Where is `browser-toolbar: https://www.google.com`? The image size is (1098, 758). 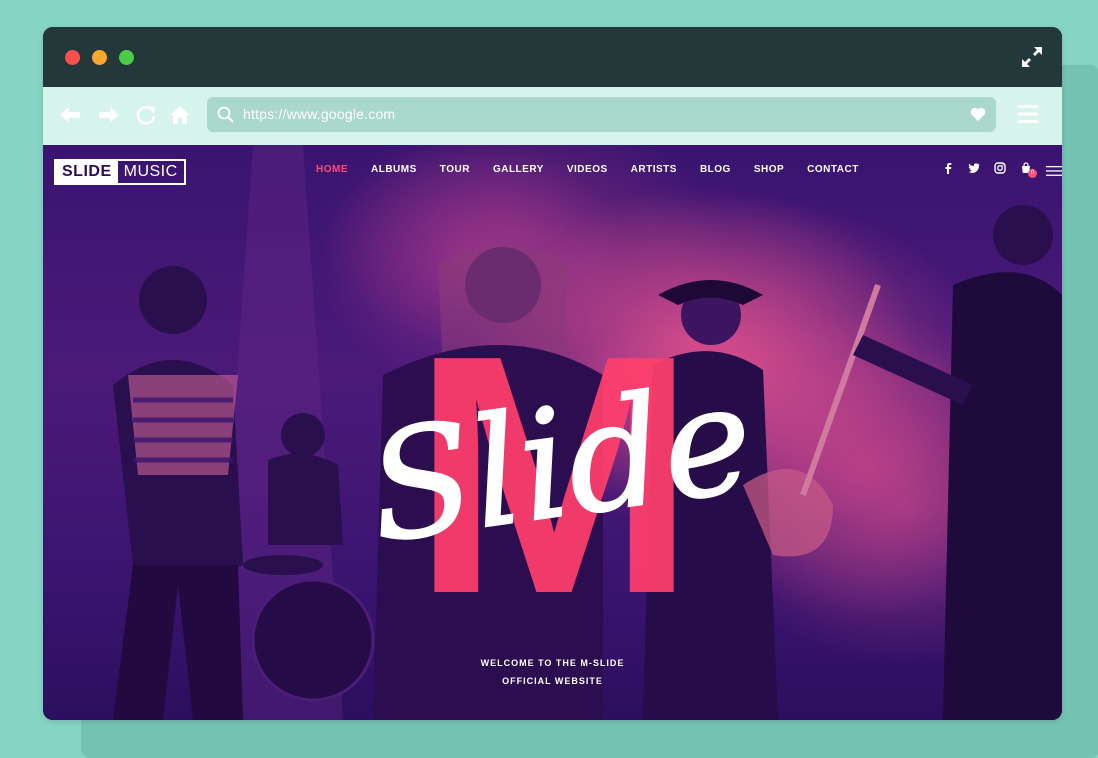 browser-toolbar: https://www.google.com is located at coordinates (552, 116).